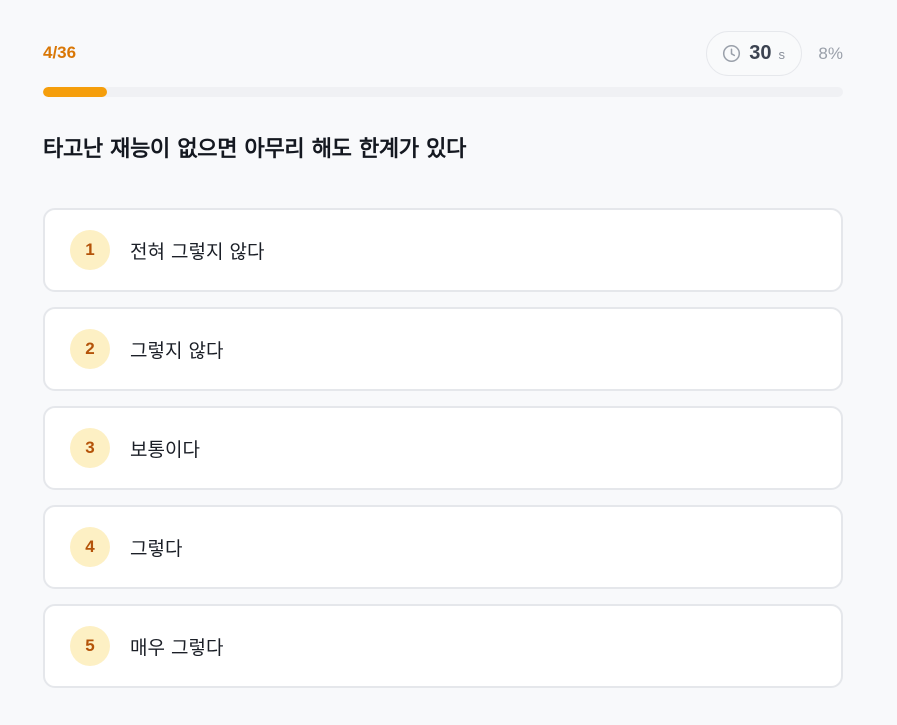 The height and width of the screenshot is (725, 897). I want to click on option-label: 그렇지 않다, so click(177, 350).